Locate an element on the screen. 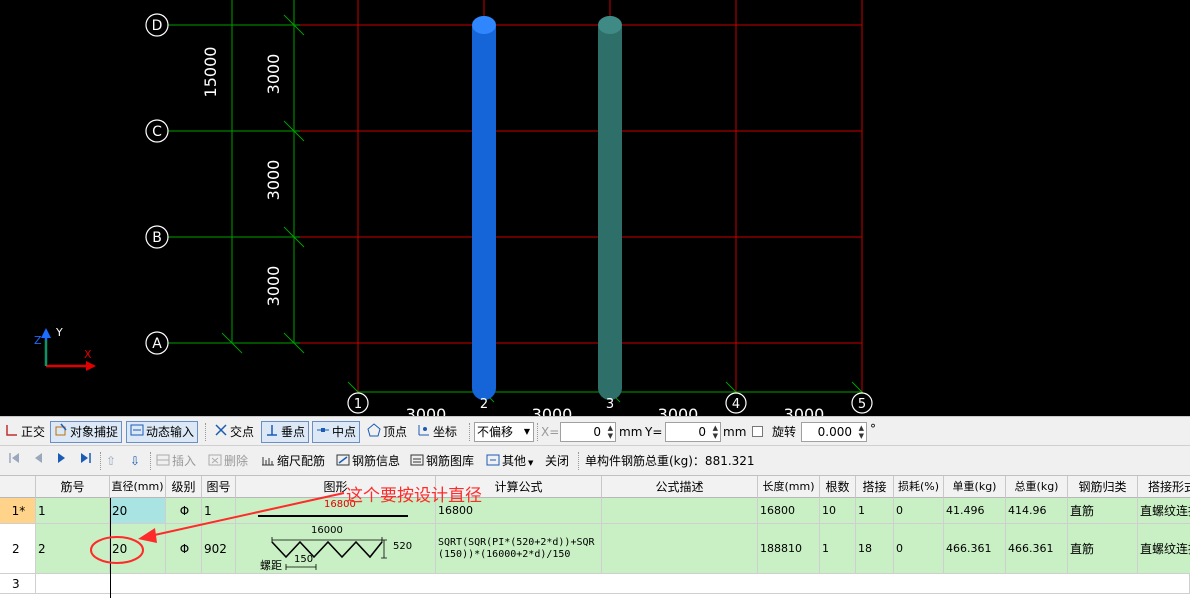 The image size is (1190, 598). annotation-text: 这个要按设计直径 is located at coordinates (414, 496).